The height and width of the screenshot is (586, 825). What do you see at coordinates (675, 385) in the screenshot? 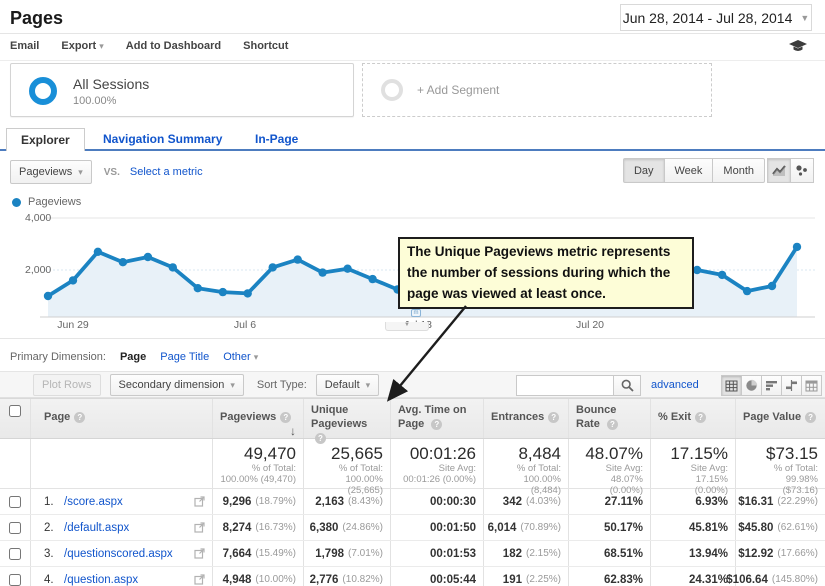
I see `advanced-search-link: advanced` at bounding box center [675, 385].